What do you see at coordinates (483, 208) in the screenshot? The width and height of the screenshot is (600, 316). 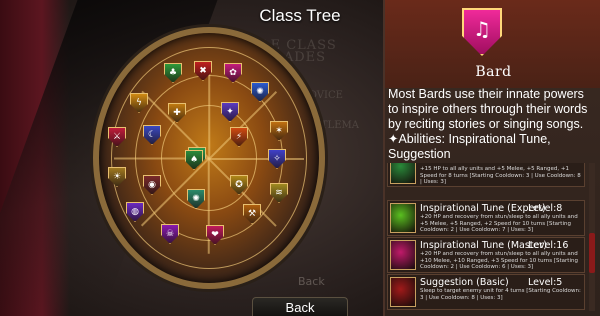 I see `ability-name: Inspirational Tune (Expert)` at bounding box center [483, 208].